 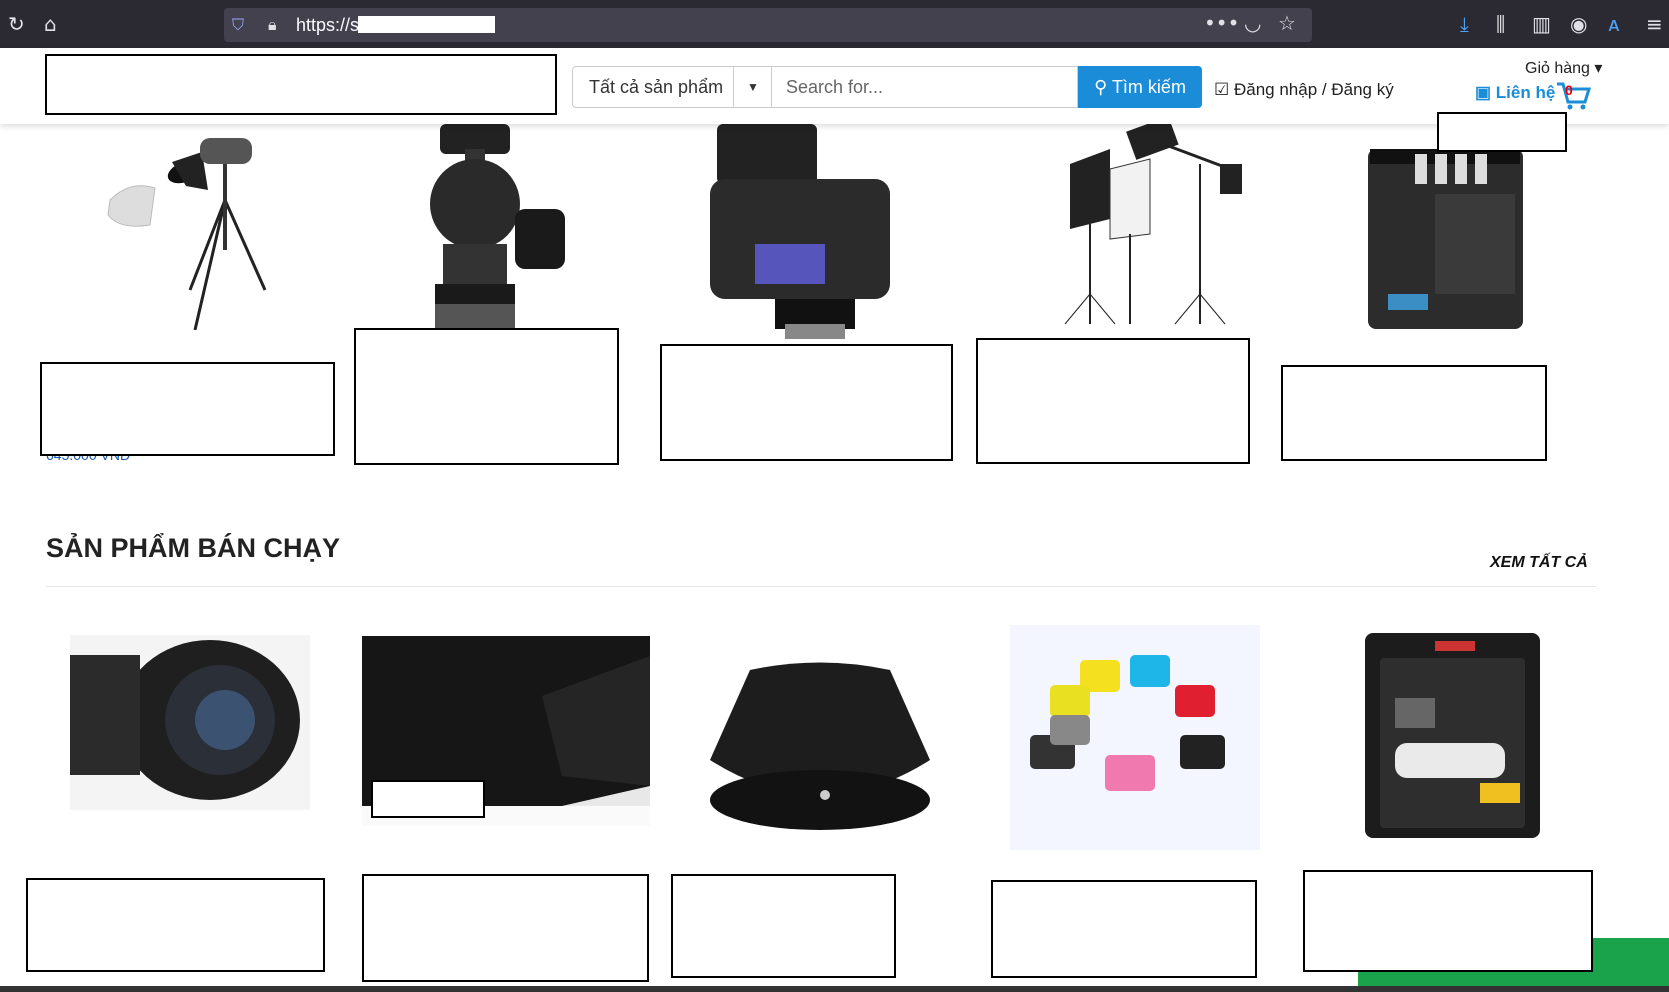 What do you see at coordinates (301, 84) in the screenshot?
I see `logo-redaction` at bounding box center [301, 84].